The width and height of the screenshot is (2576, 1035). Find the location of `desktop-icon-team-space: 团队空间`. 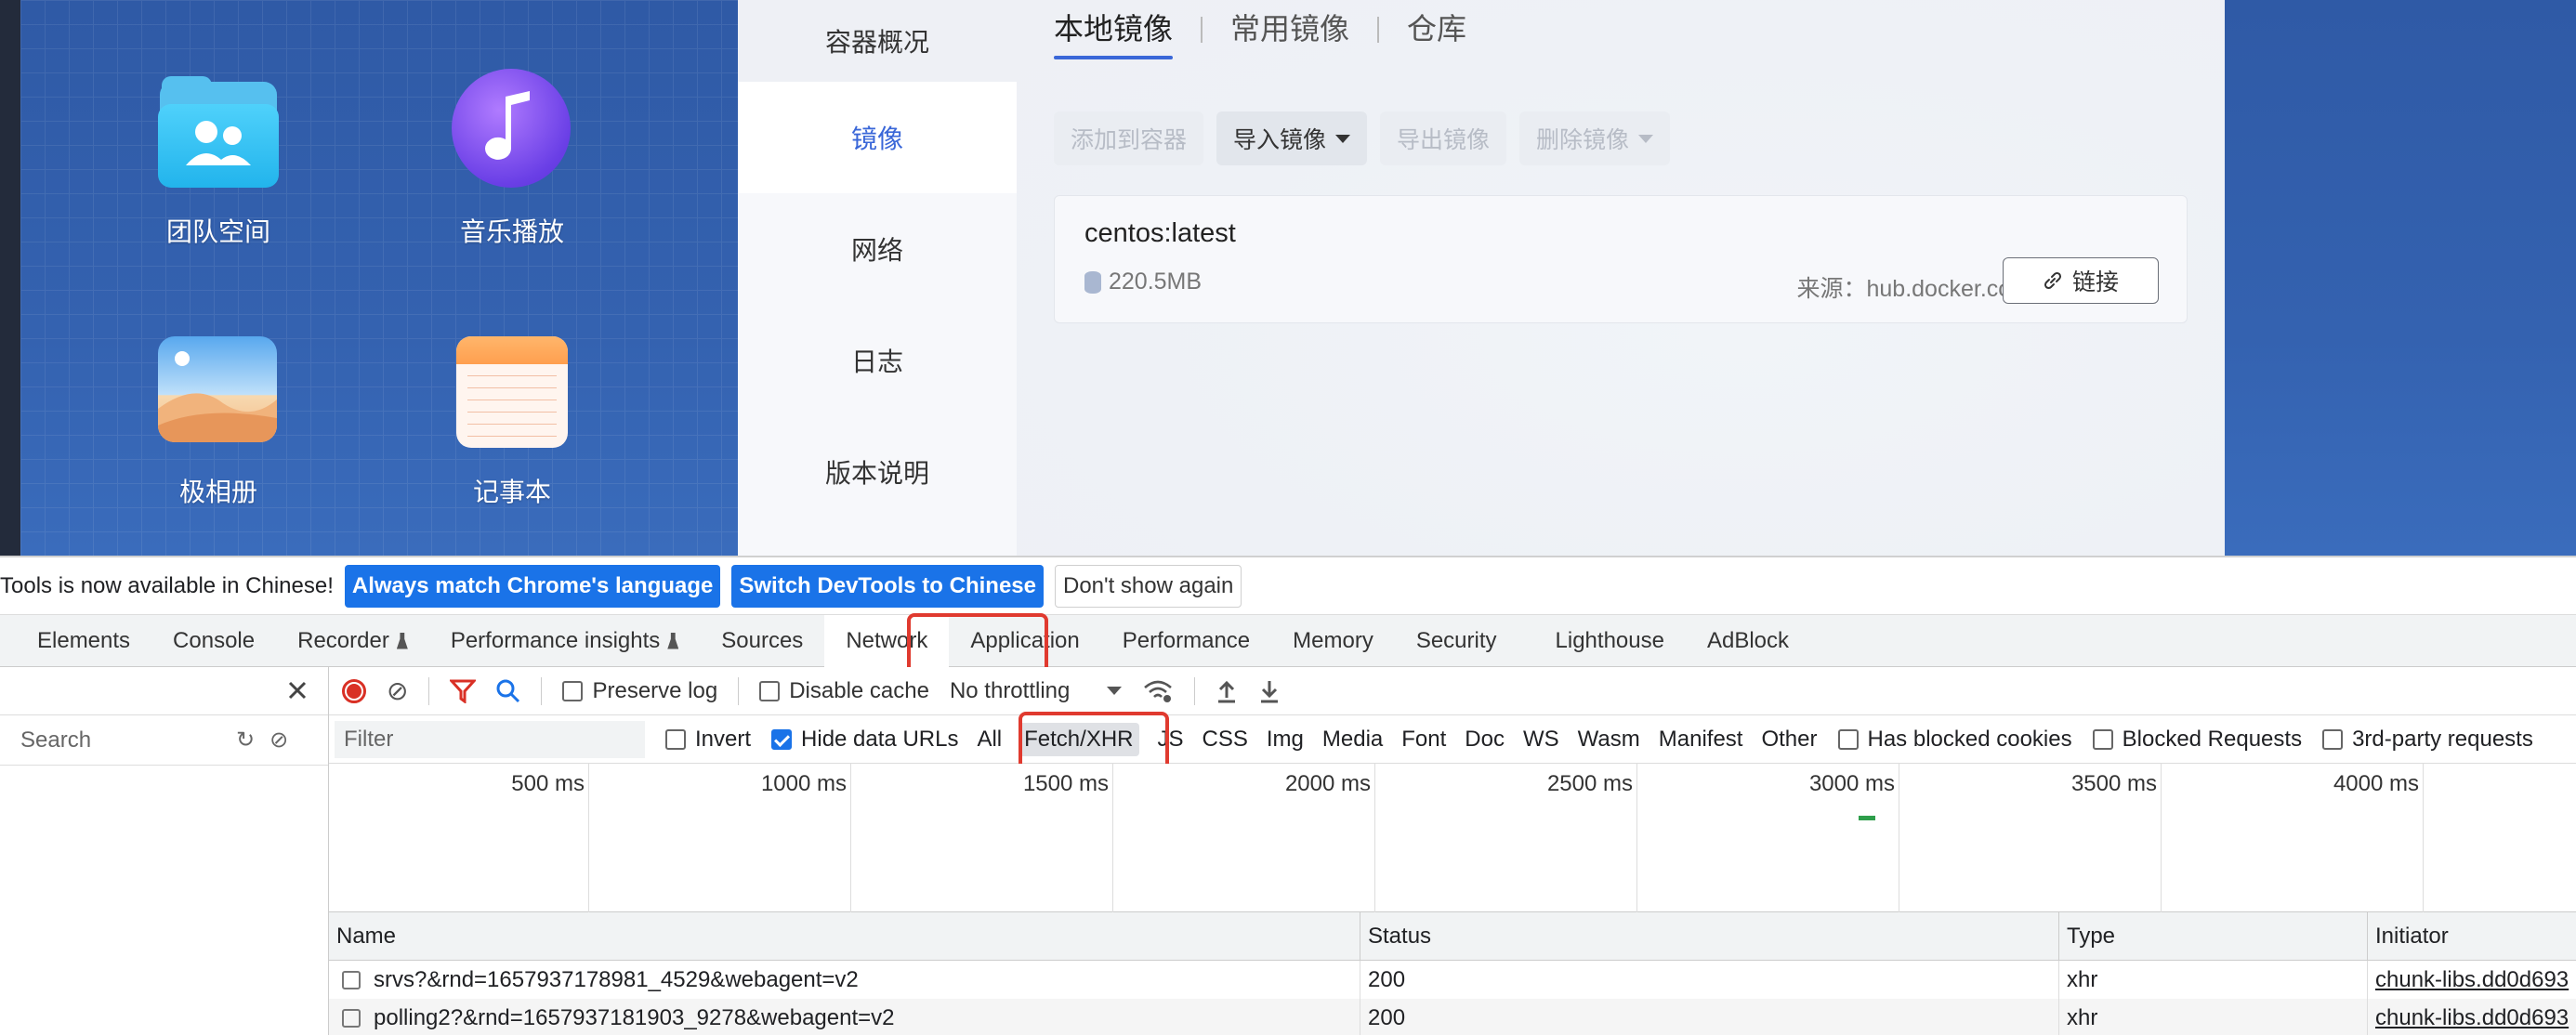

desktop-icon-team-space: 团队空间 is located at coordinates (218, 162).